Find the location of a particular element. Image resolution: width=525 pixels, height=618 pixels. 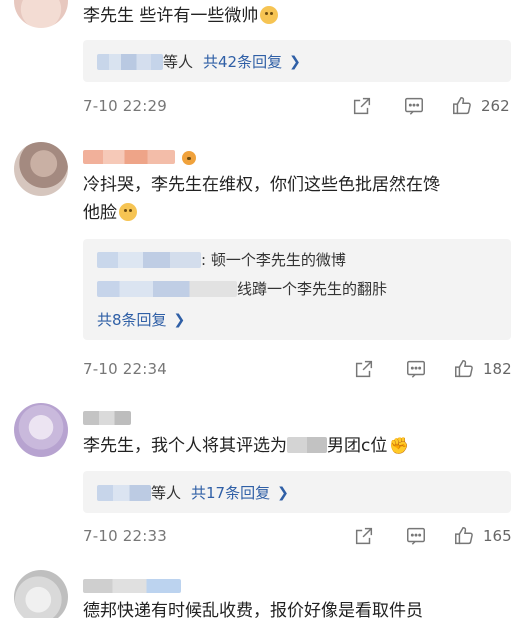

like-count: 262 is located at coordinates (495, 106).